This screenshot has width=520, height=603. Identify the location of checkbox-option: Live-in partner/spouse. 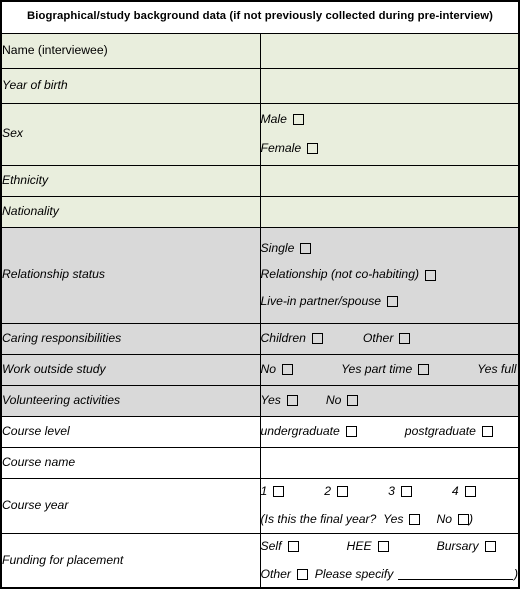
(330, 301).